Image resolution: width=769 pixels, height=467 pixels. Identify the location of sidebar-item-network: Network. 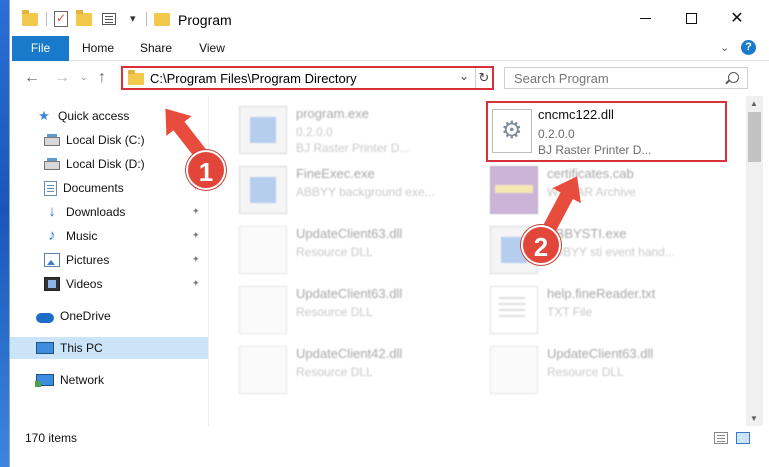
(109, 380).